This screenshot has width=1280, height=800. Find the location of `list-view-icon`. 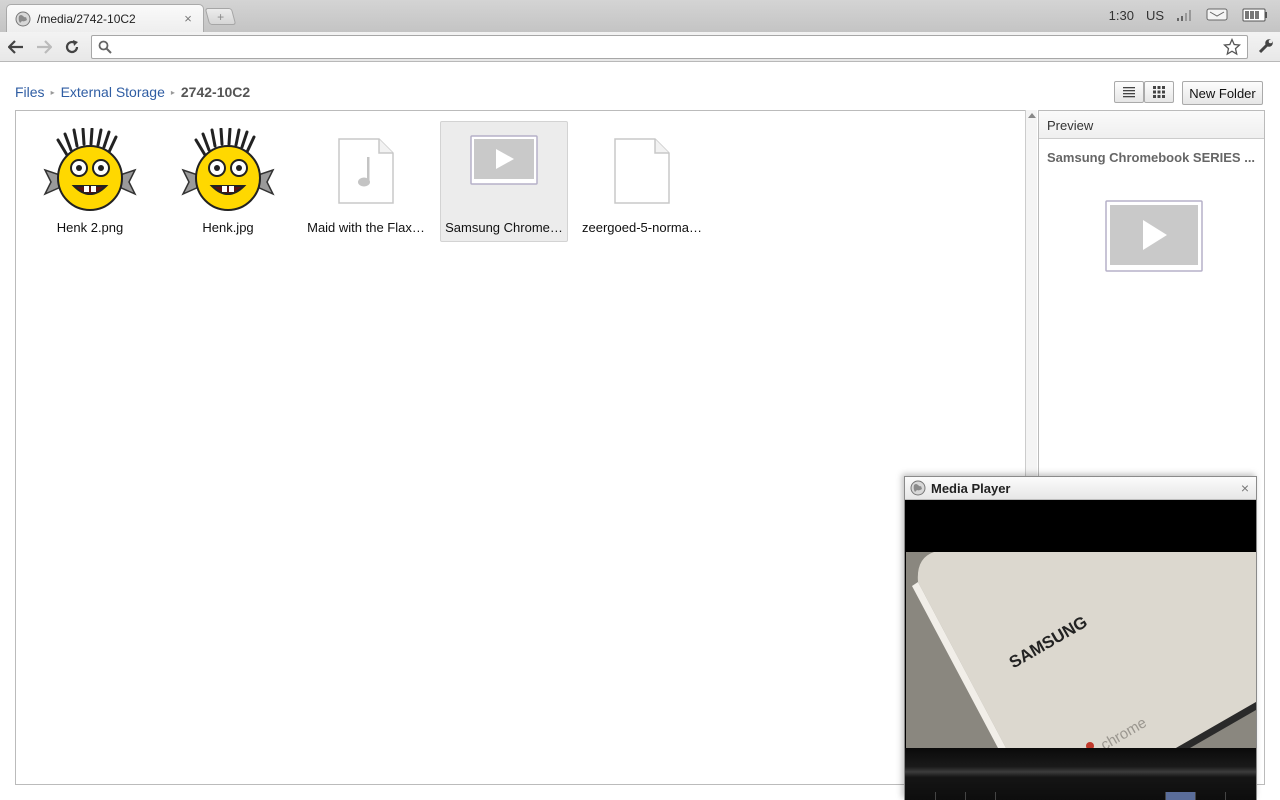

list-view-icon is located at coordinates (1129, 92).